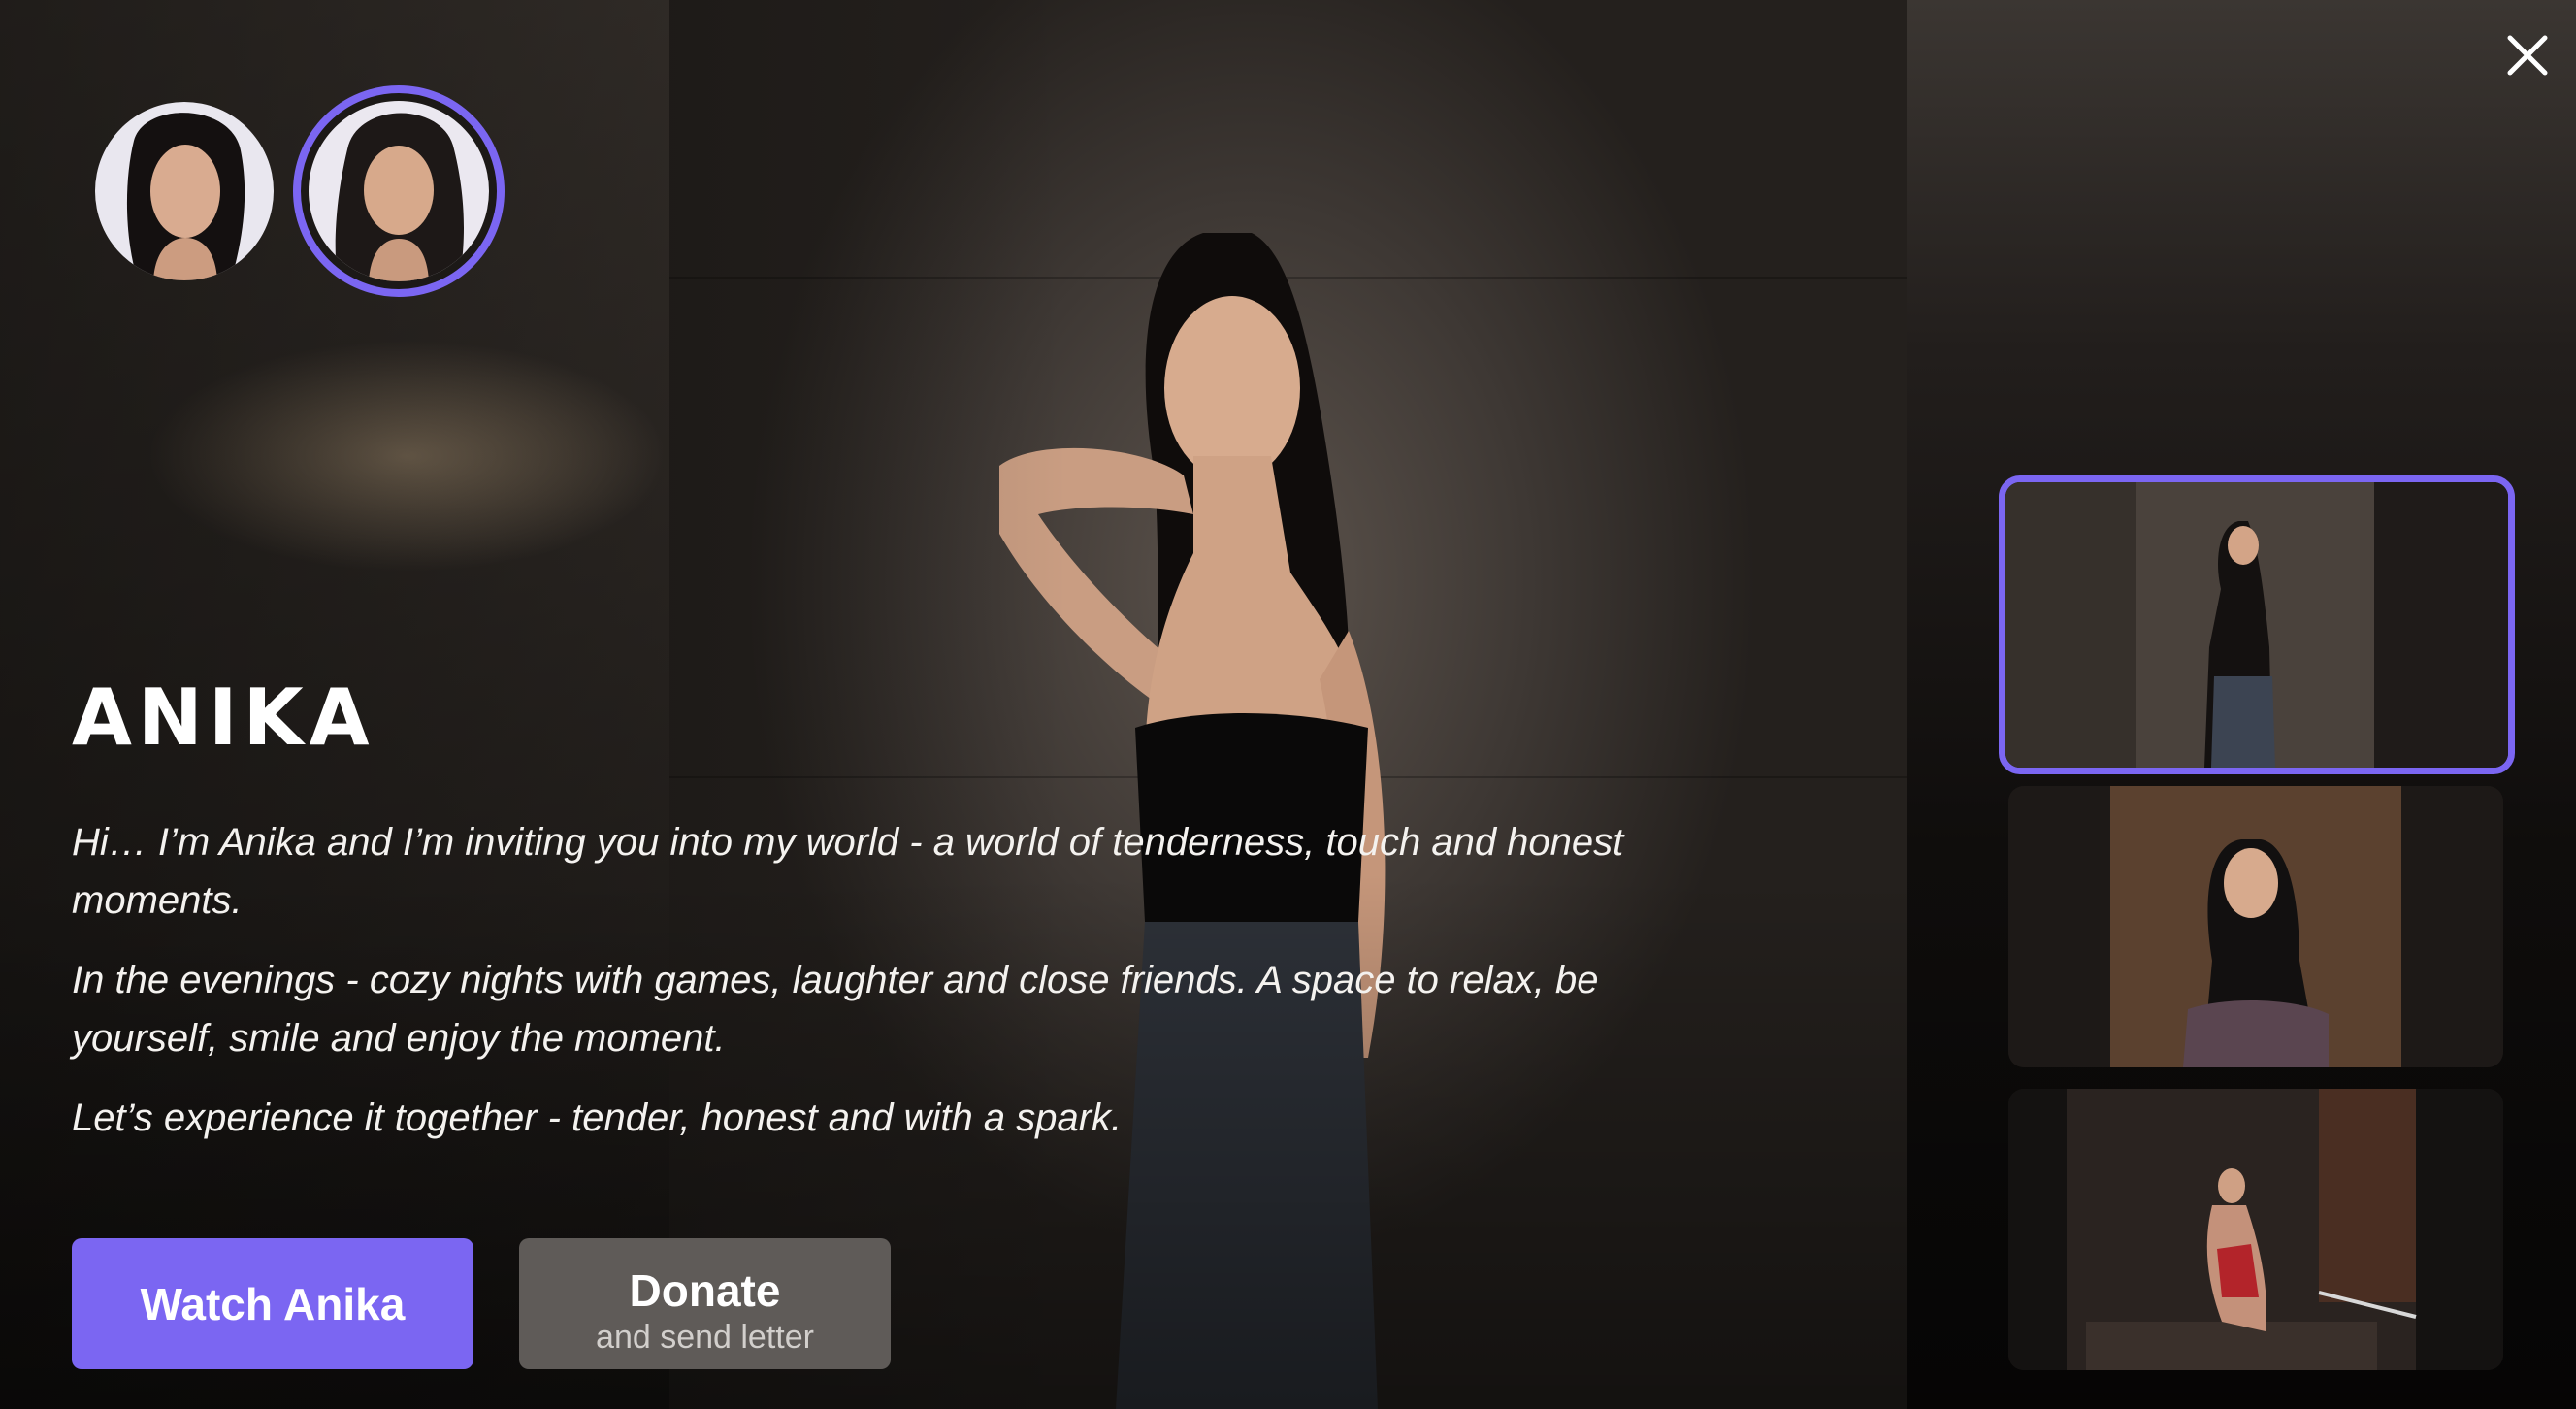 Image resolution: width=2576 pixels, height=1409 pixels. I want to click on watch-button: Watch Anika, so click(272, 1303).